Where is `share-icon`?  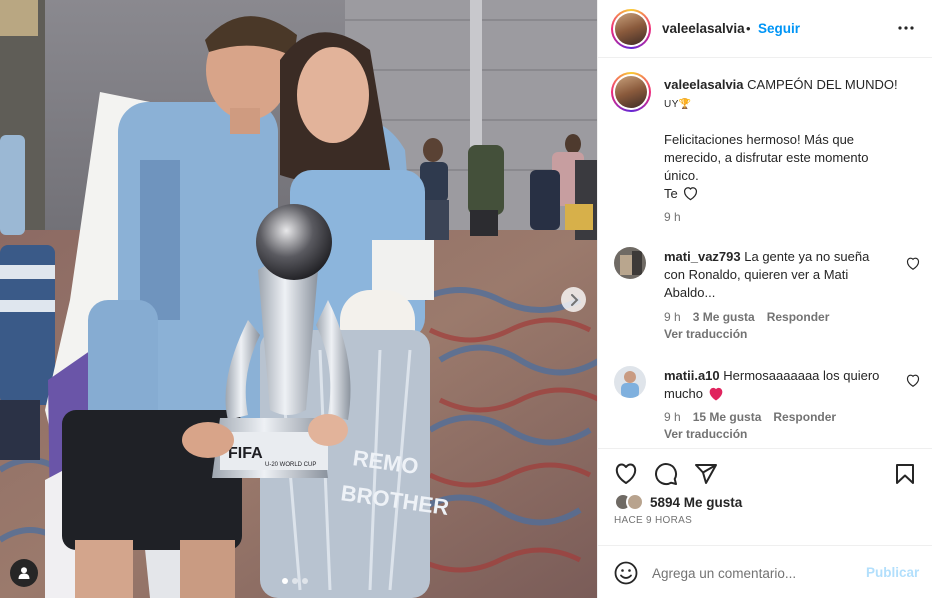 share-icon is located at coordinates (706, 474).